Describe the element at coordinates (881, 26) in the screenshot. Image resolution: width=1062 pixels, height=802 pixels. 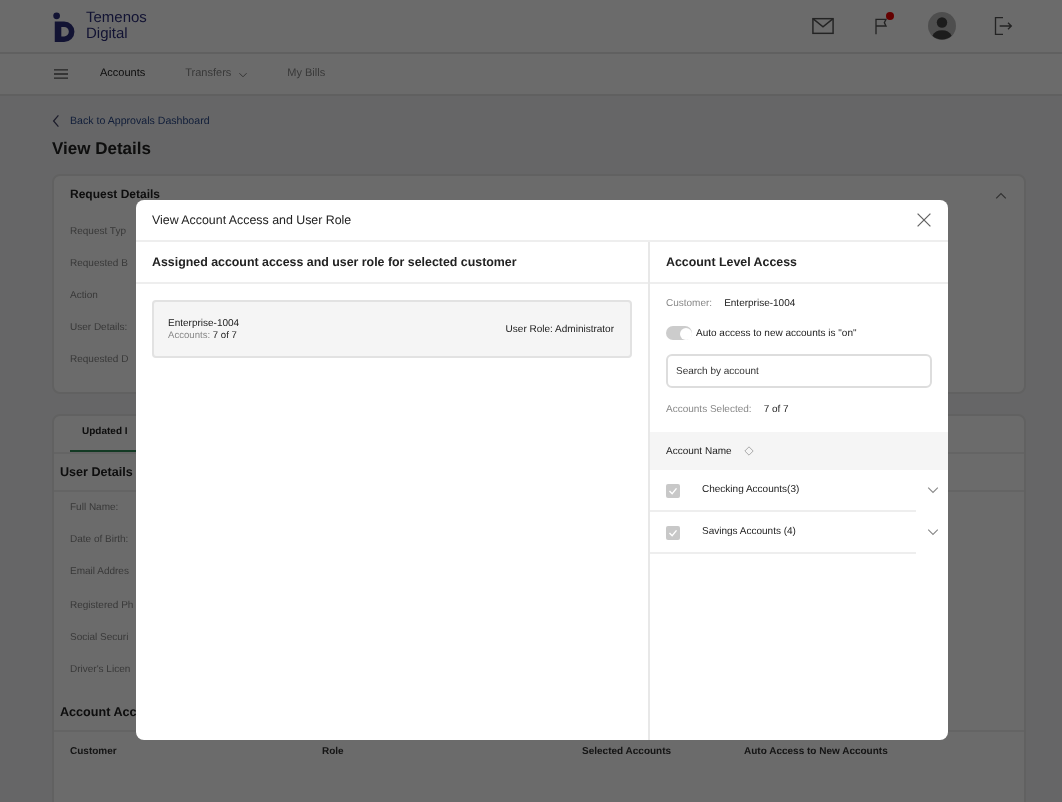
I see `flag-icon` at that location.